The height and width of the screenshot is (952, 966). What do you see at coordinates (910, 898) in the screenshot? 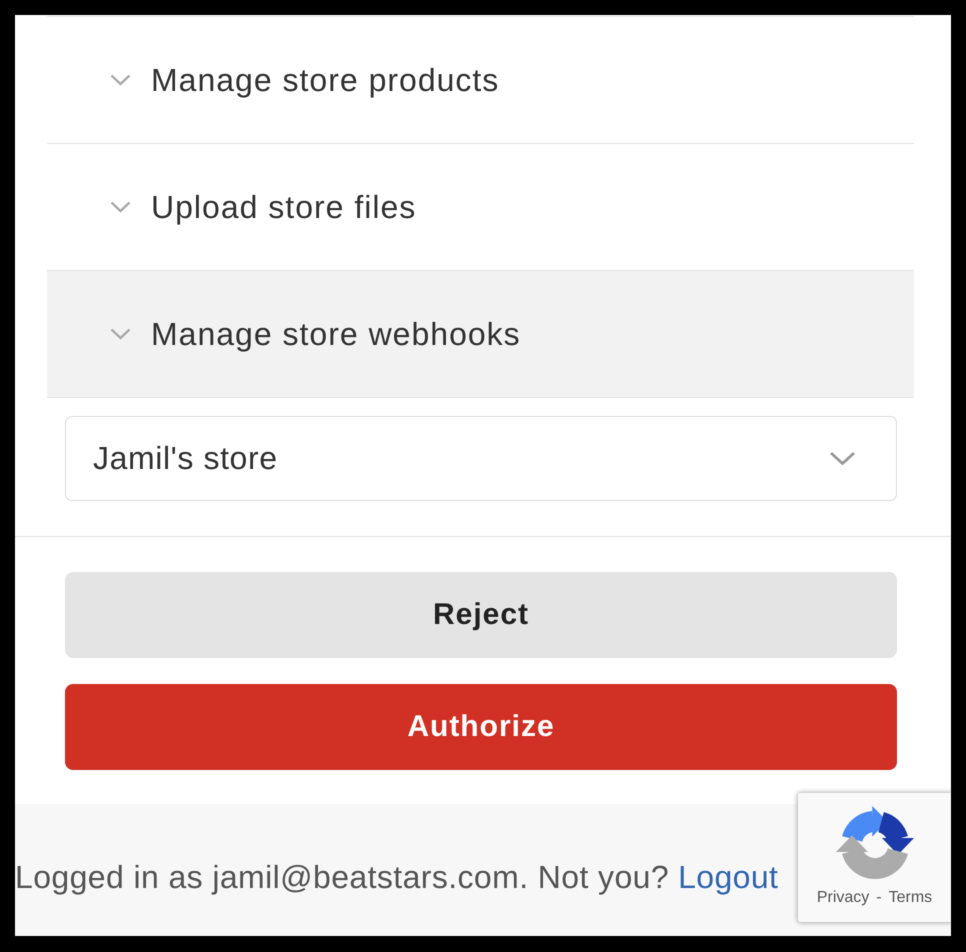
I see `terms-link: Terms` at bounding box center [910, 898].